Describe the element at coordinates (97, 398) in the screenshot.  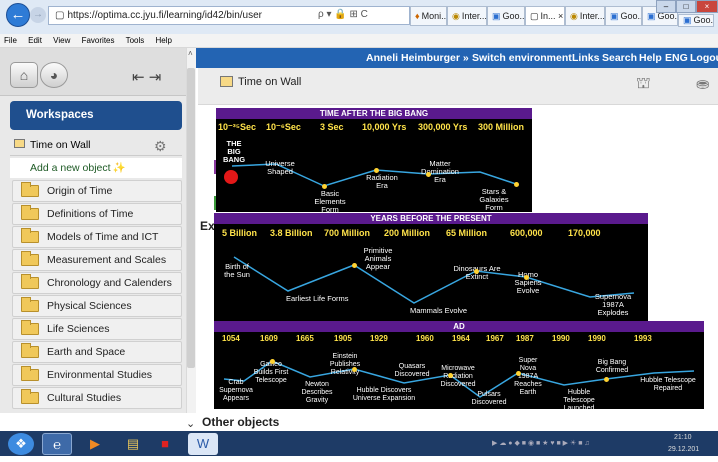
I see `folder-item: Cultural Studies` at that location.